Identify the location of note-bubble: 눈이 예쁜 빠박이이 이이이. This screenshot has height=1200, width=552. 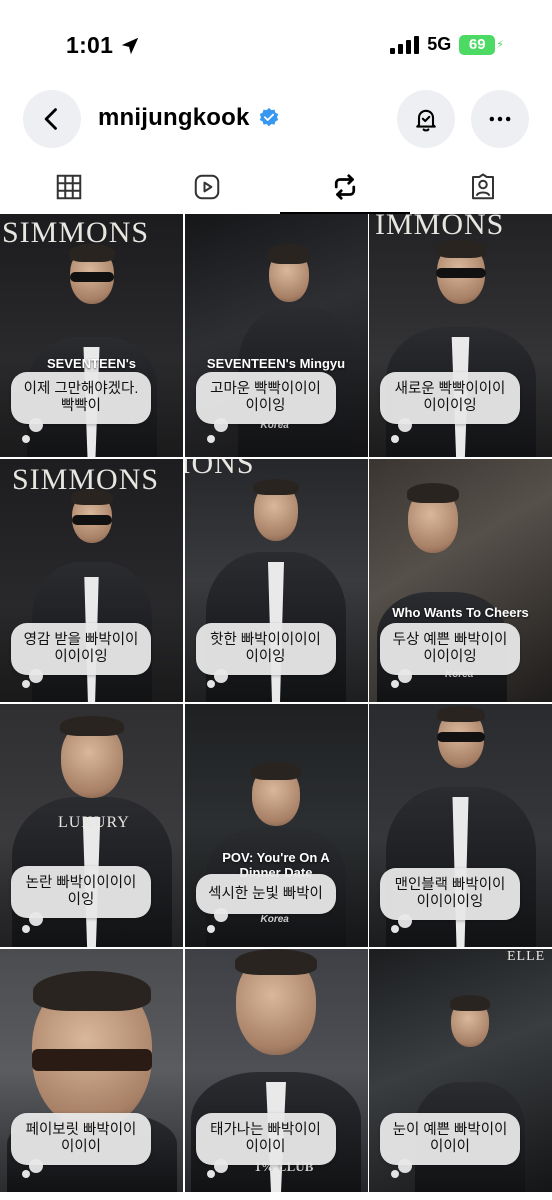
(450, 1143).